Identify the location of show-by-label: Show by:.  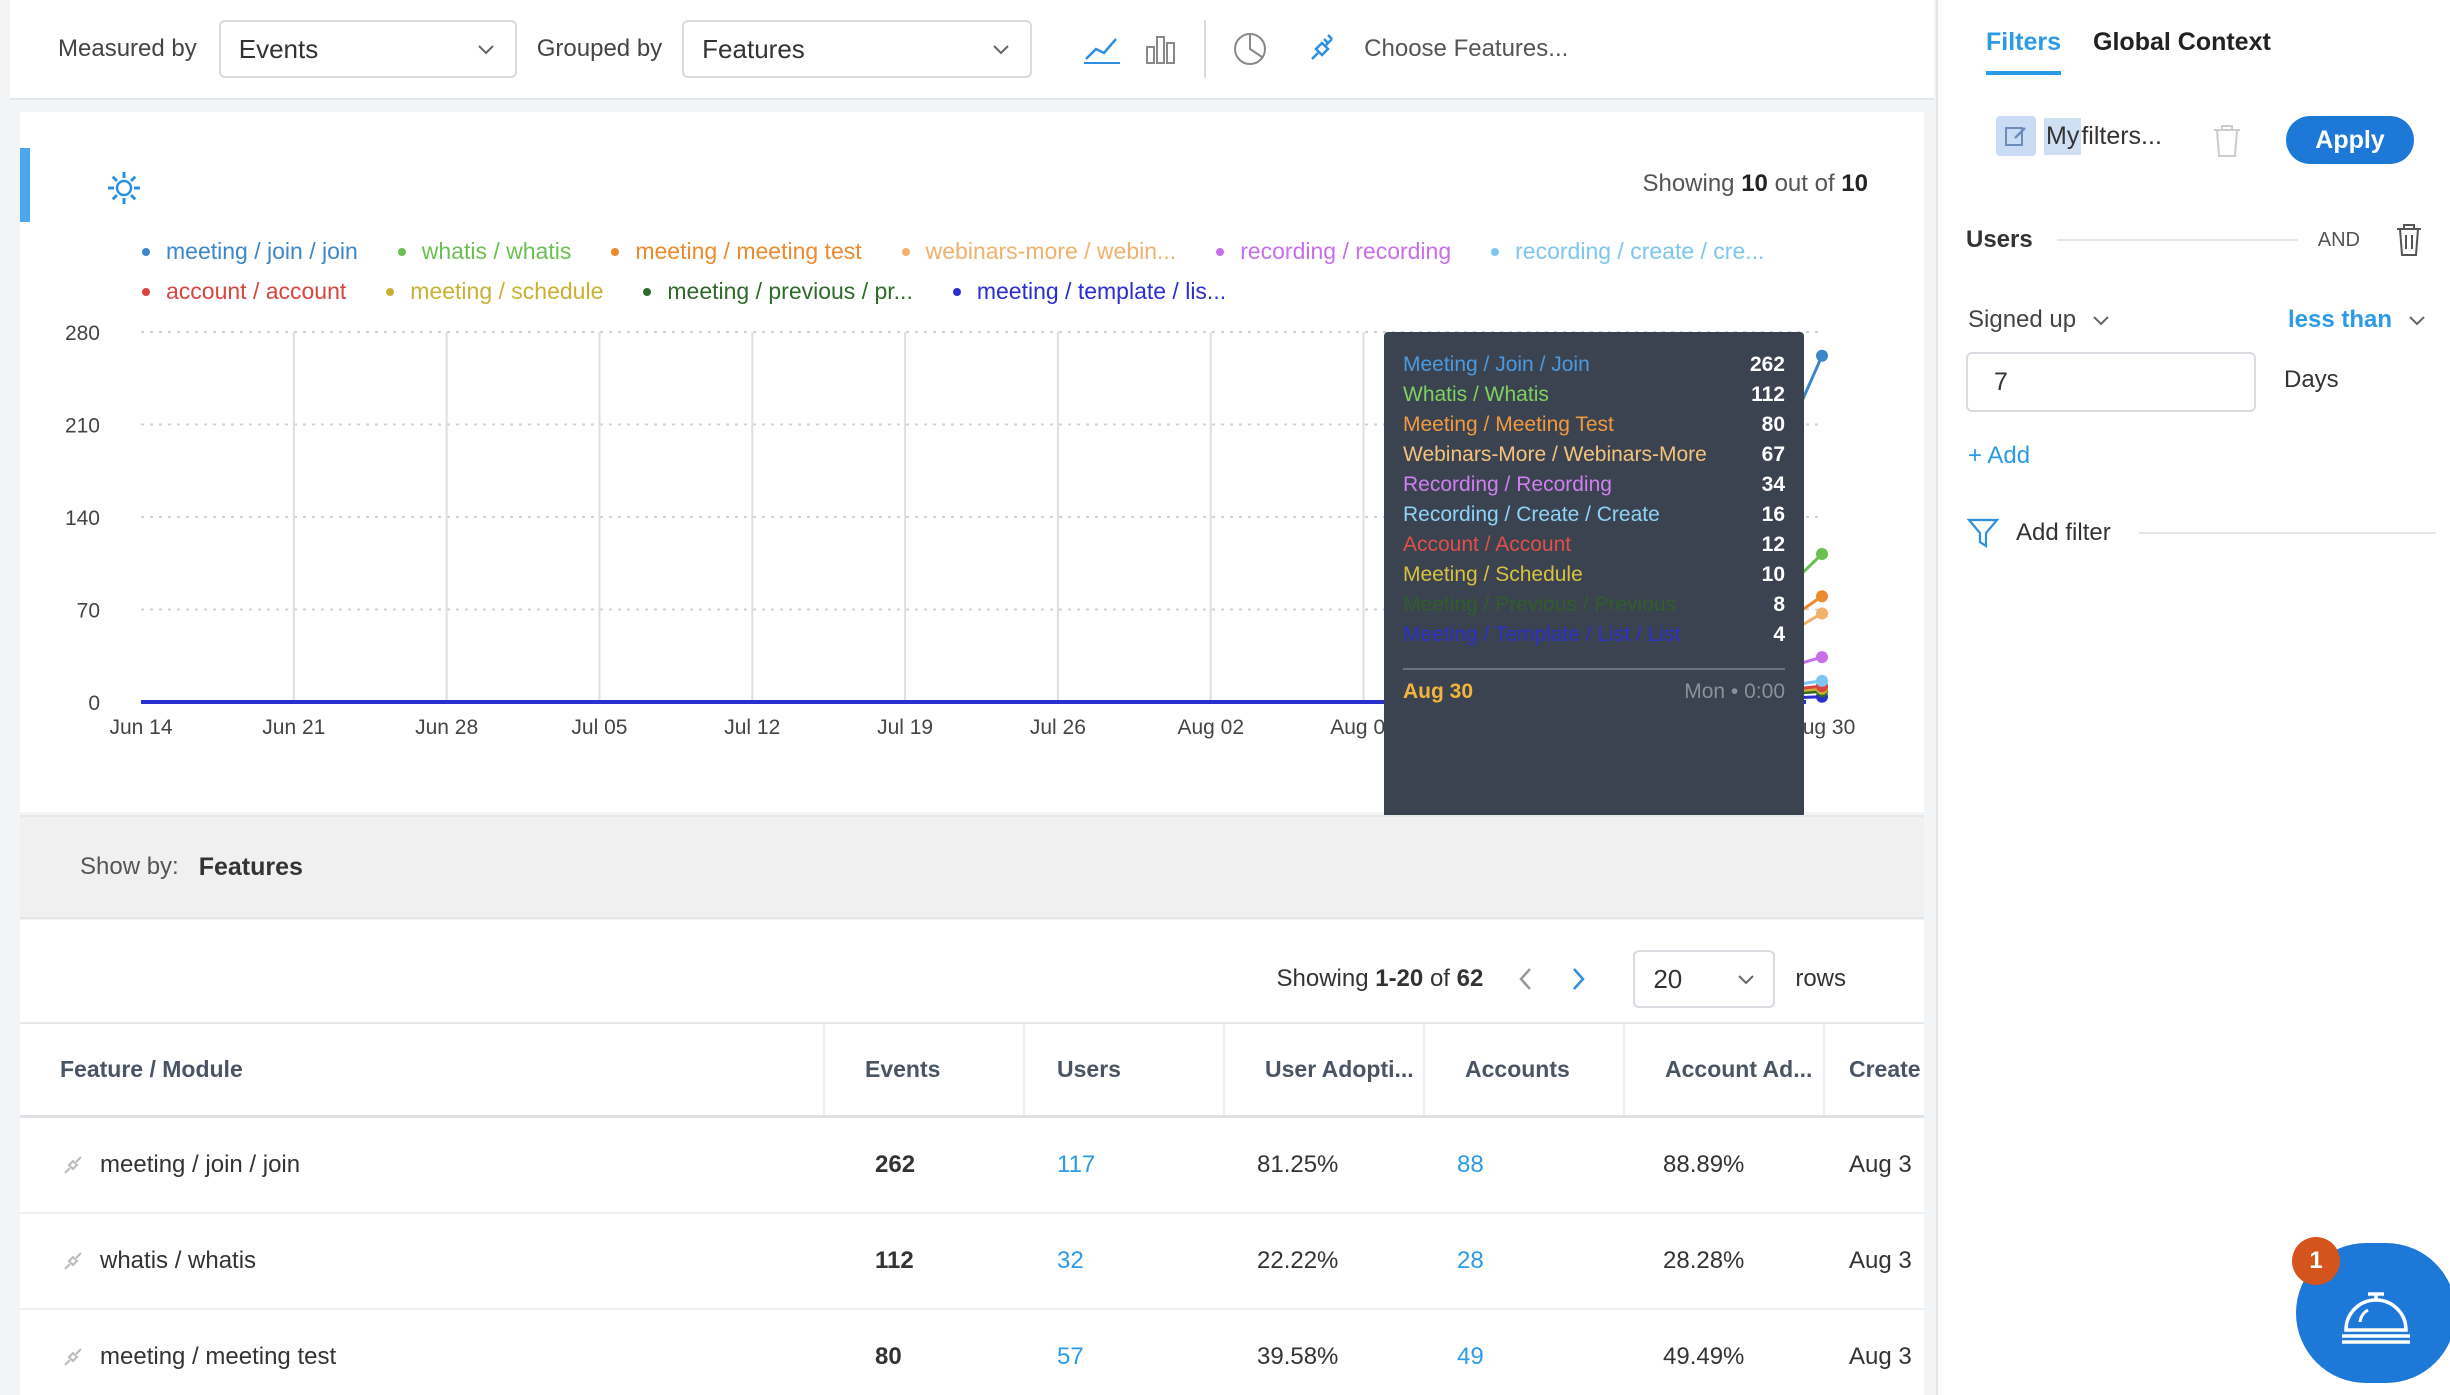
(129, 866).